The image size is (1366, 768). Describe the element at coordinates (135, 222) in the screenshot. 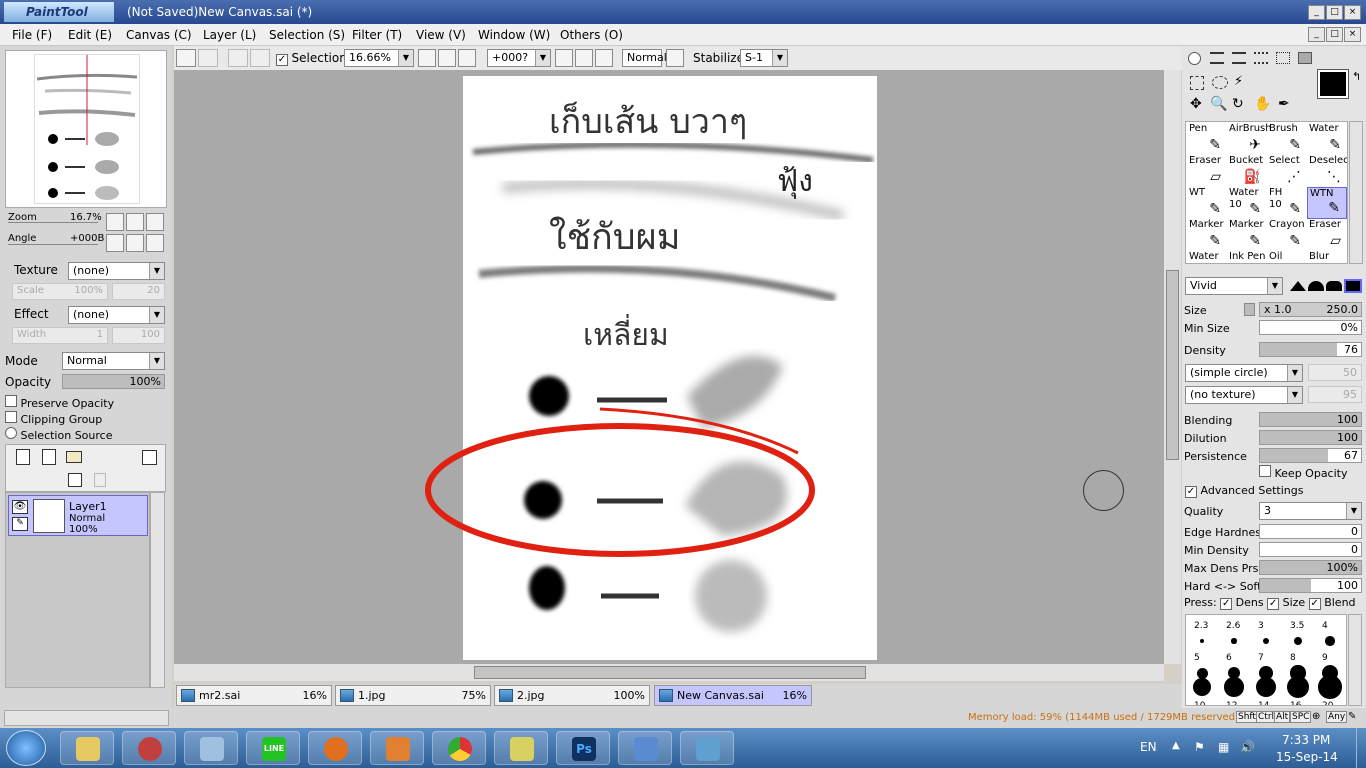

I see `nav-zoom-in-button` at that location.